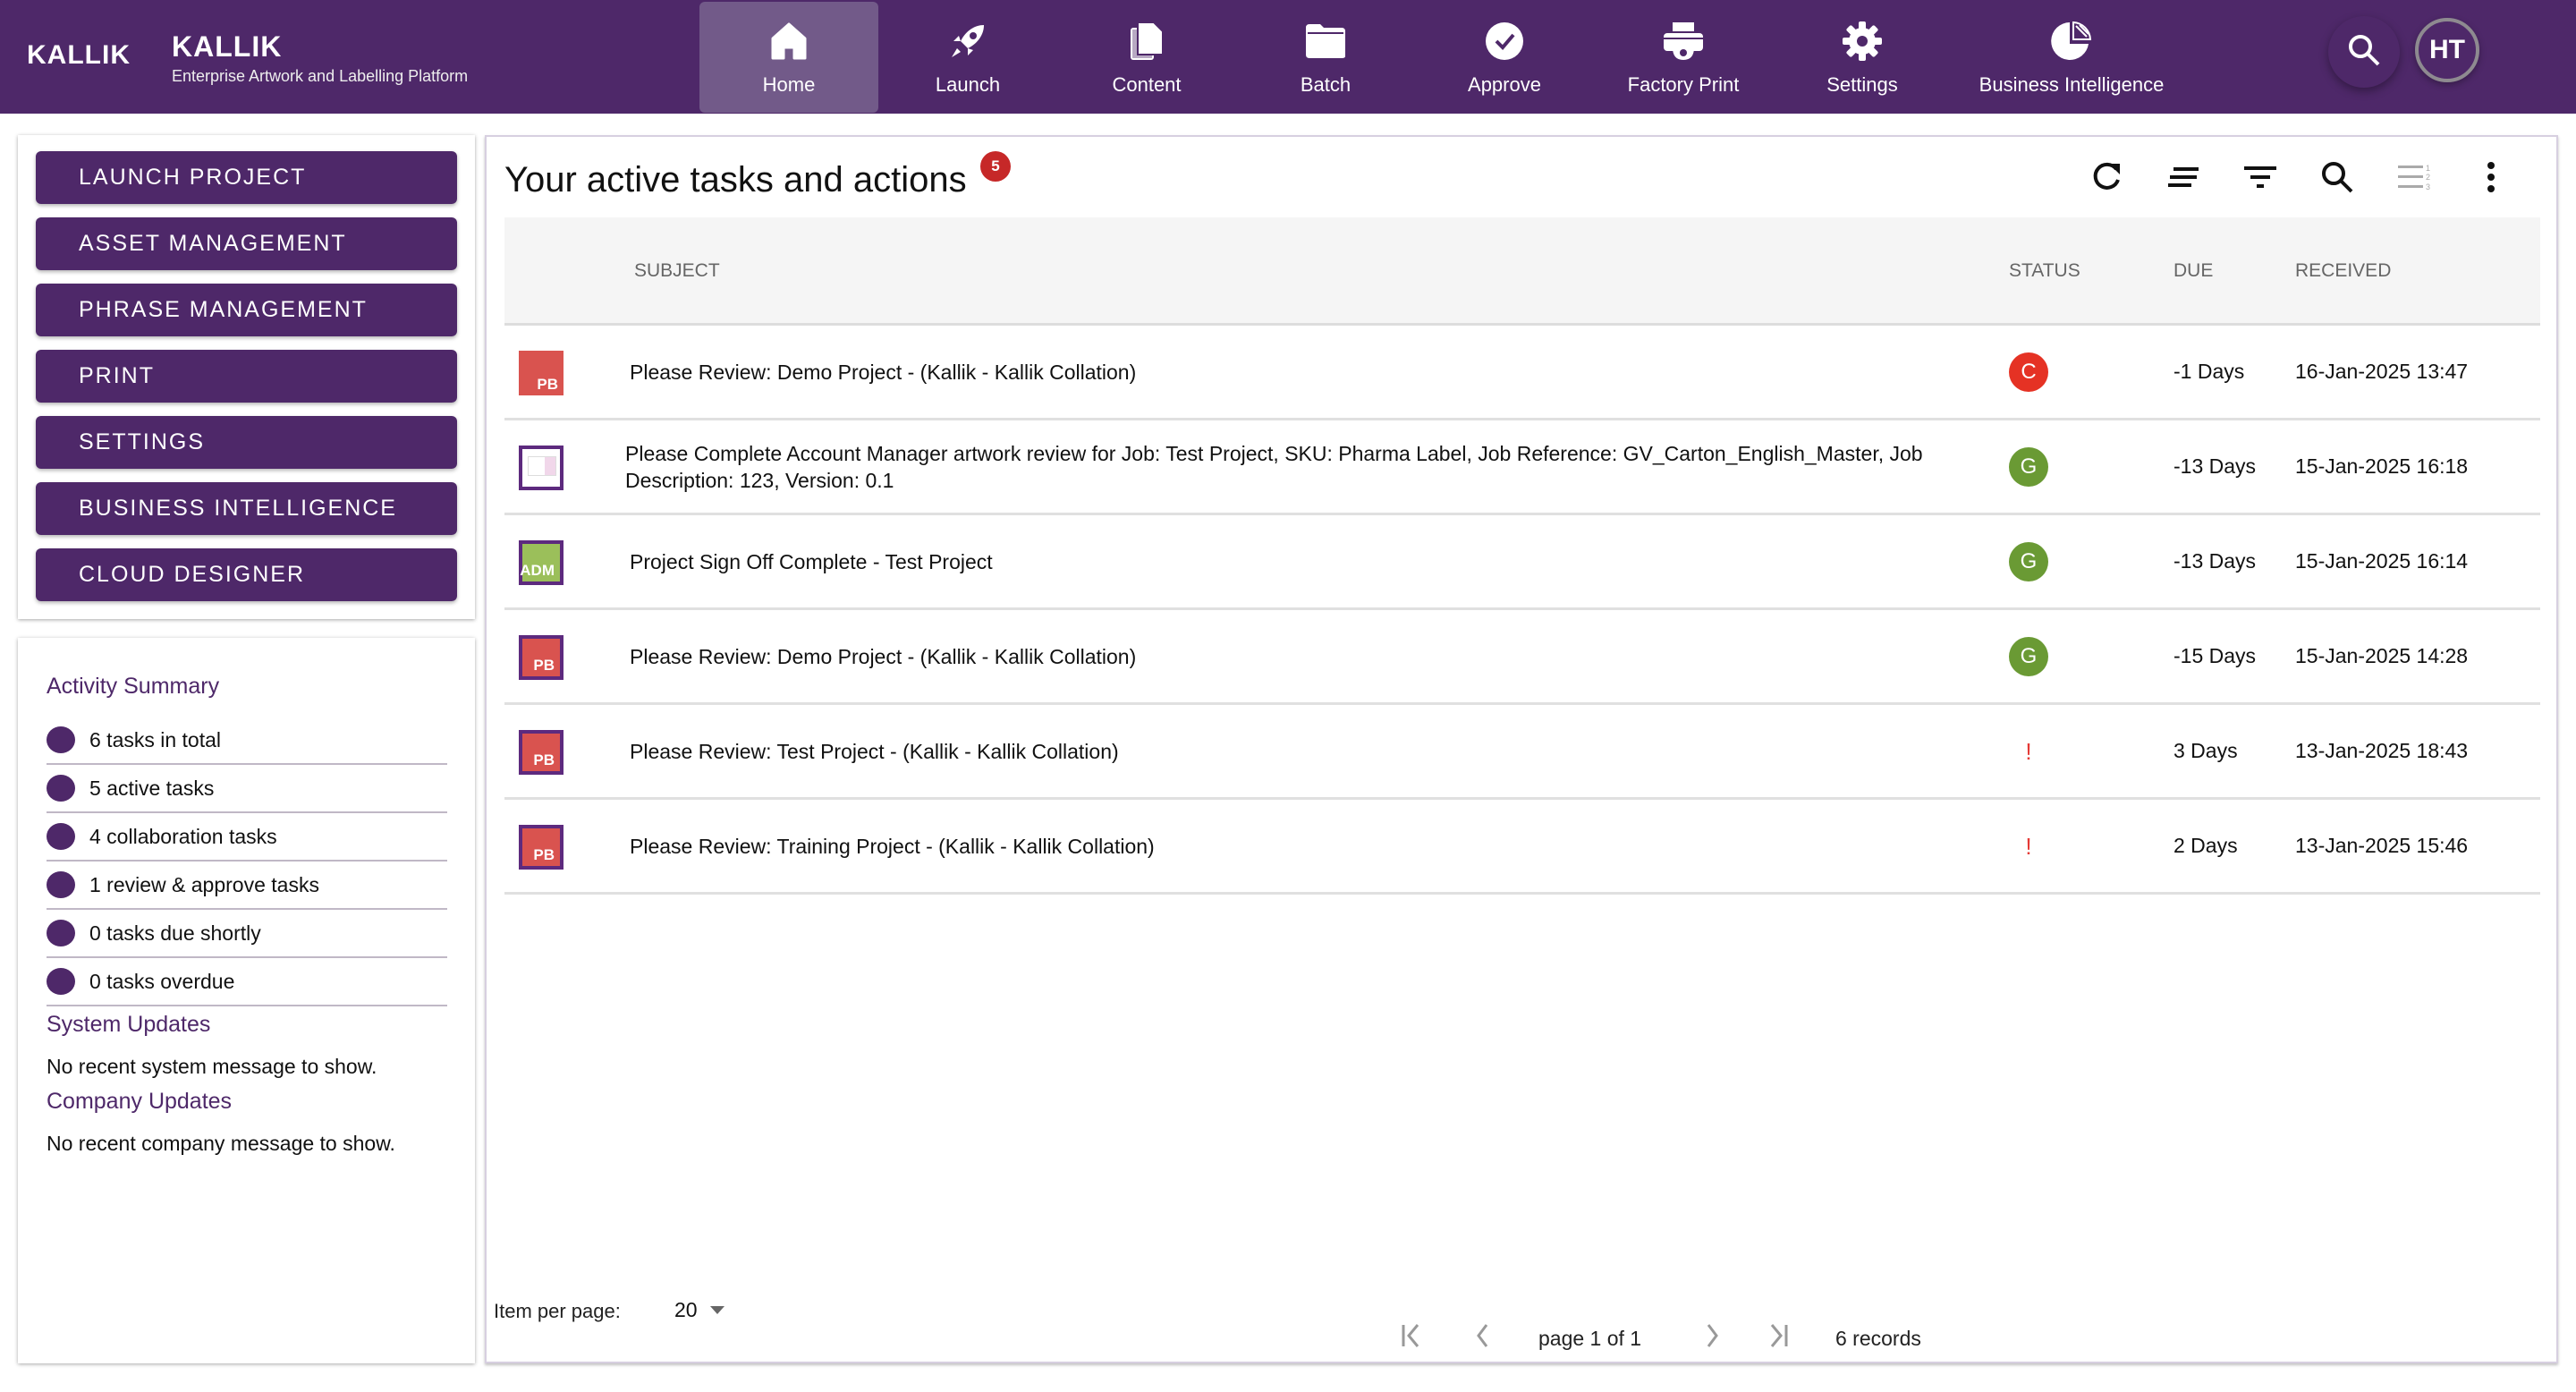 This screenshot has width=2576, height=1392. I want to click on summary-item: 1 review & approve tasks, so click(247, 886).